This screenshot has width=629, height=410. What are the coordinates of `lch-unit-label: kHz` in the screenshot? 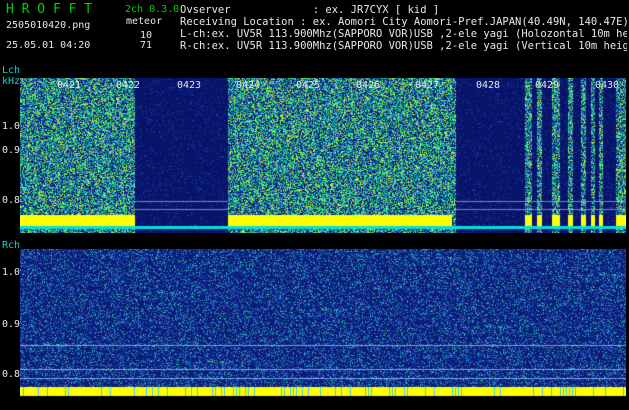 It's located at (11, 81).